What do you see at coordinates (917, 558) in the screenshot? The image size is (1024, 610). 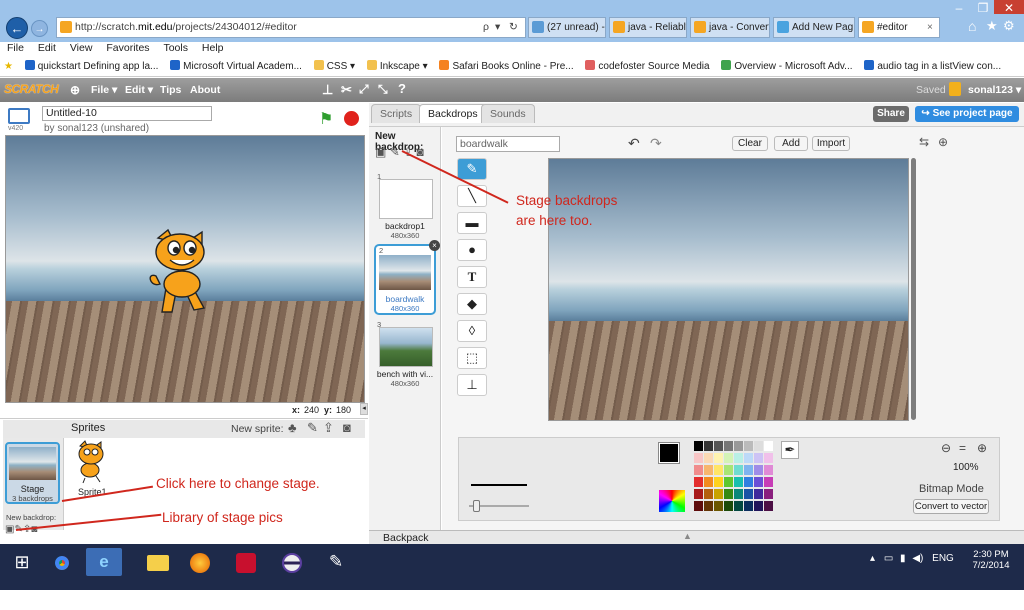 I see `volume-icon: ◀)` at bounding box center [917, 558].